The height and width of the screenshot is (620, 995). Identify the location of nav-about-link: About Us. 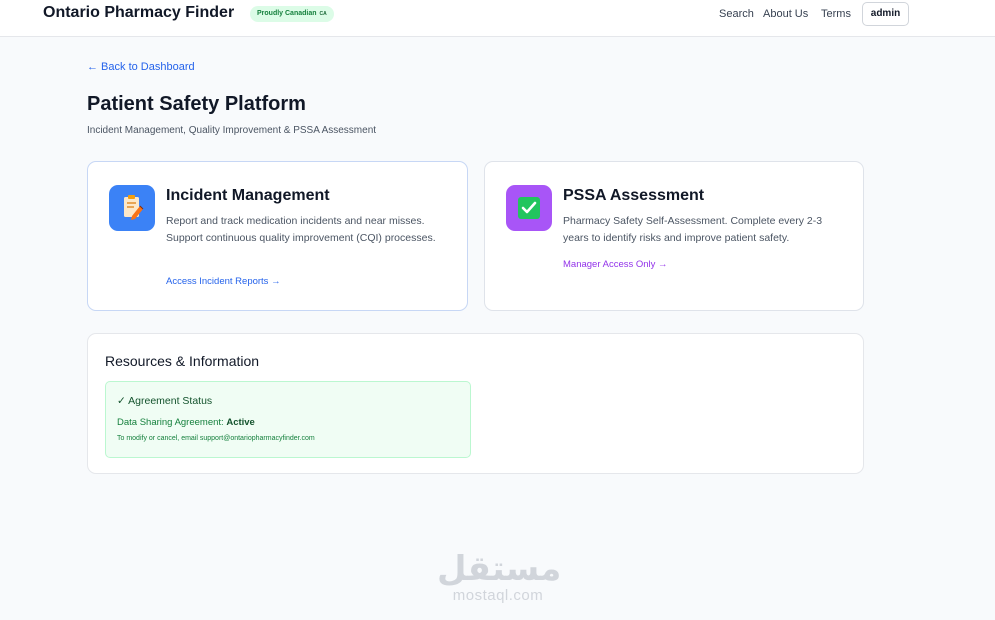
(785, 14).